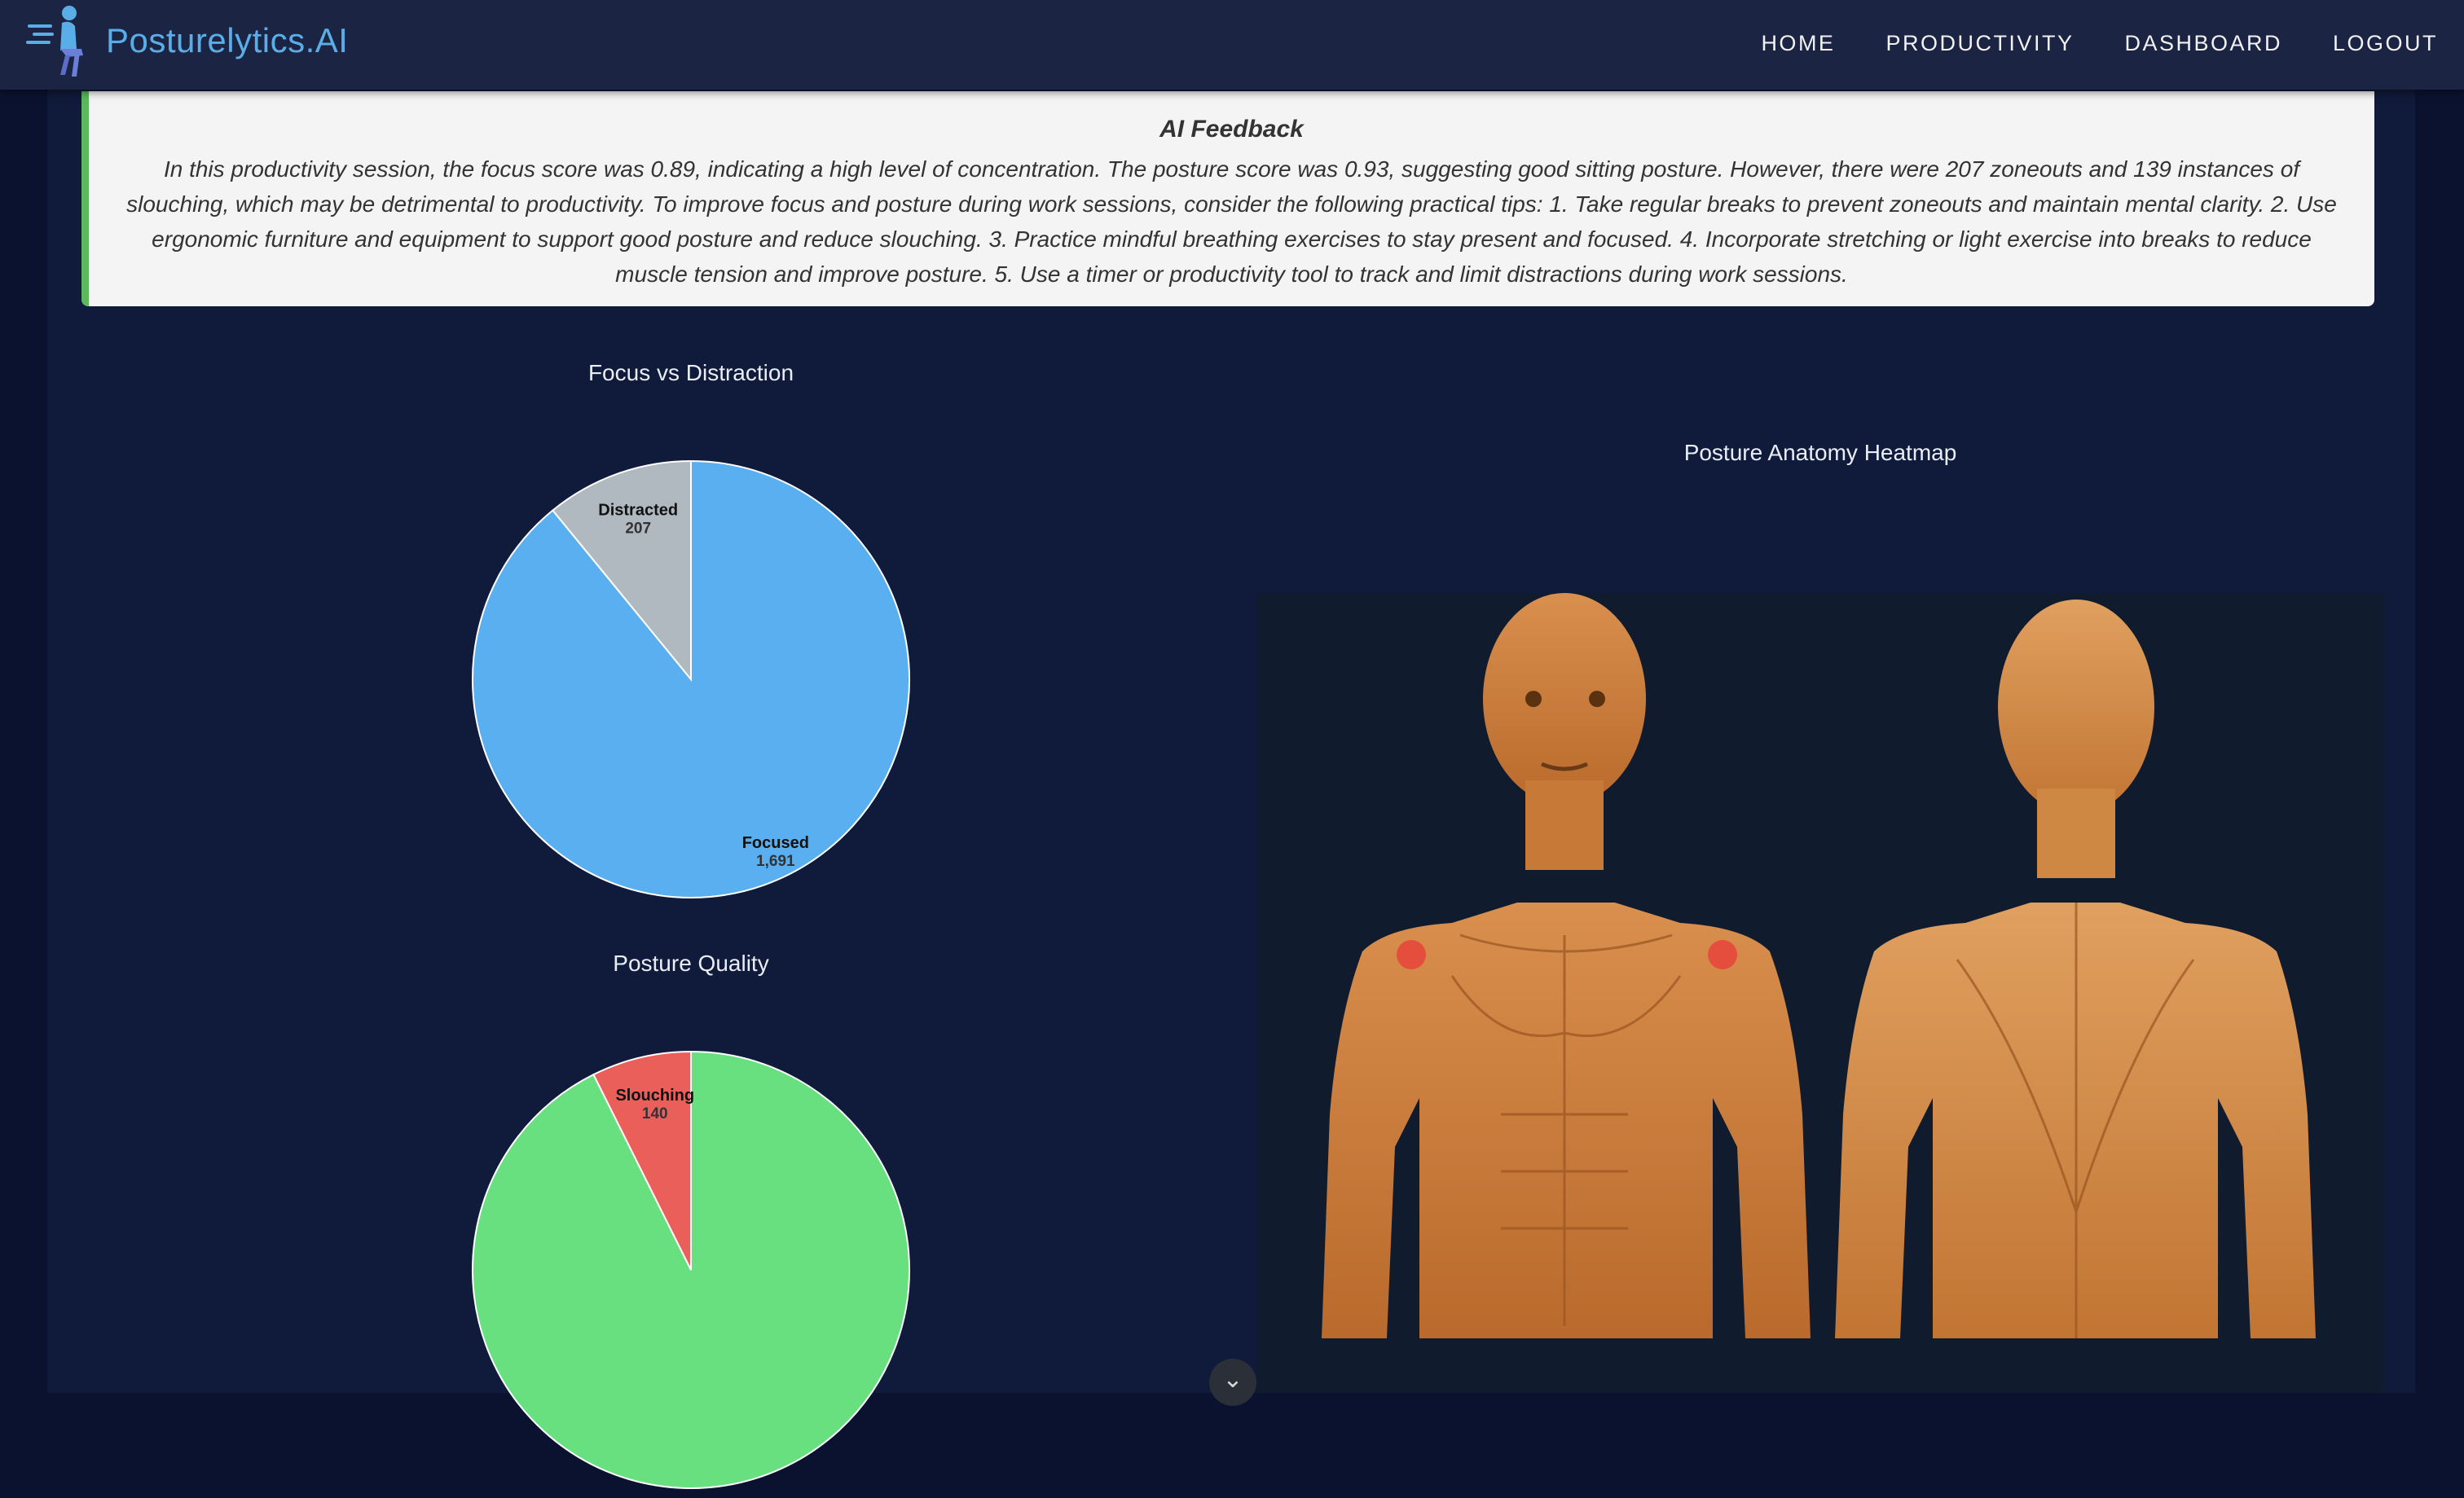  I want to click on posture-chart-title: Posture Quality, so click(691, 963).